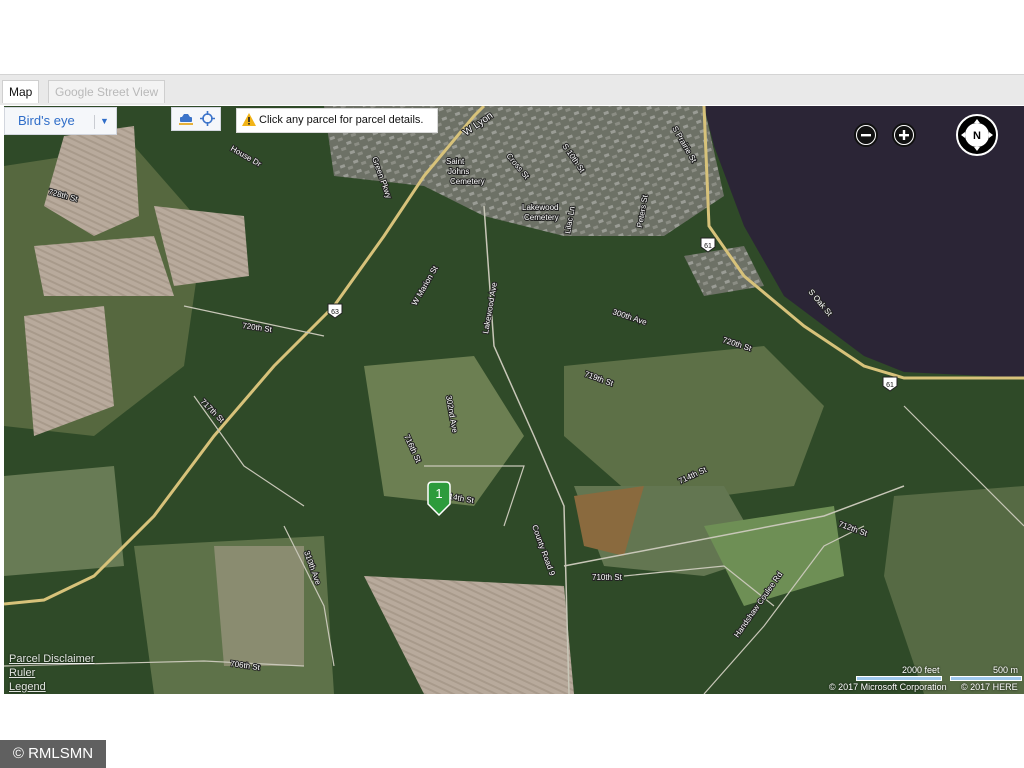  Describe the element at coordinates (888, 687) in the screenshot. I see `copyright-microsoft: © 2017 Microsoft Corporation` at that location.